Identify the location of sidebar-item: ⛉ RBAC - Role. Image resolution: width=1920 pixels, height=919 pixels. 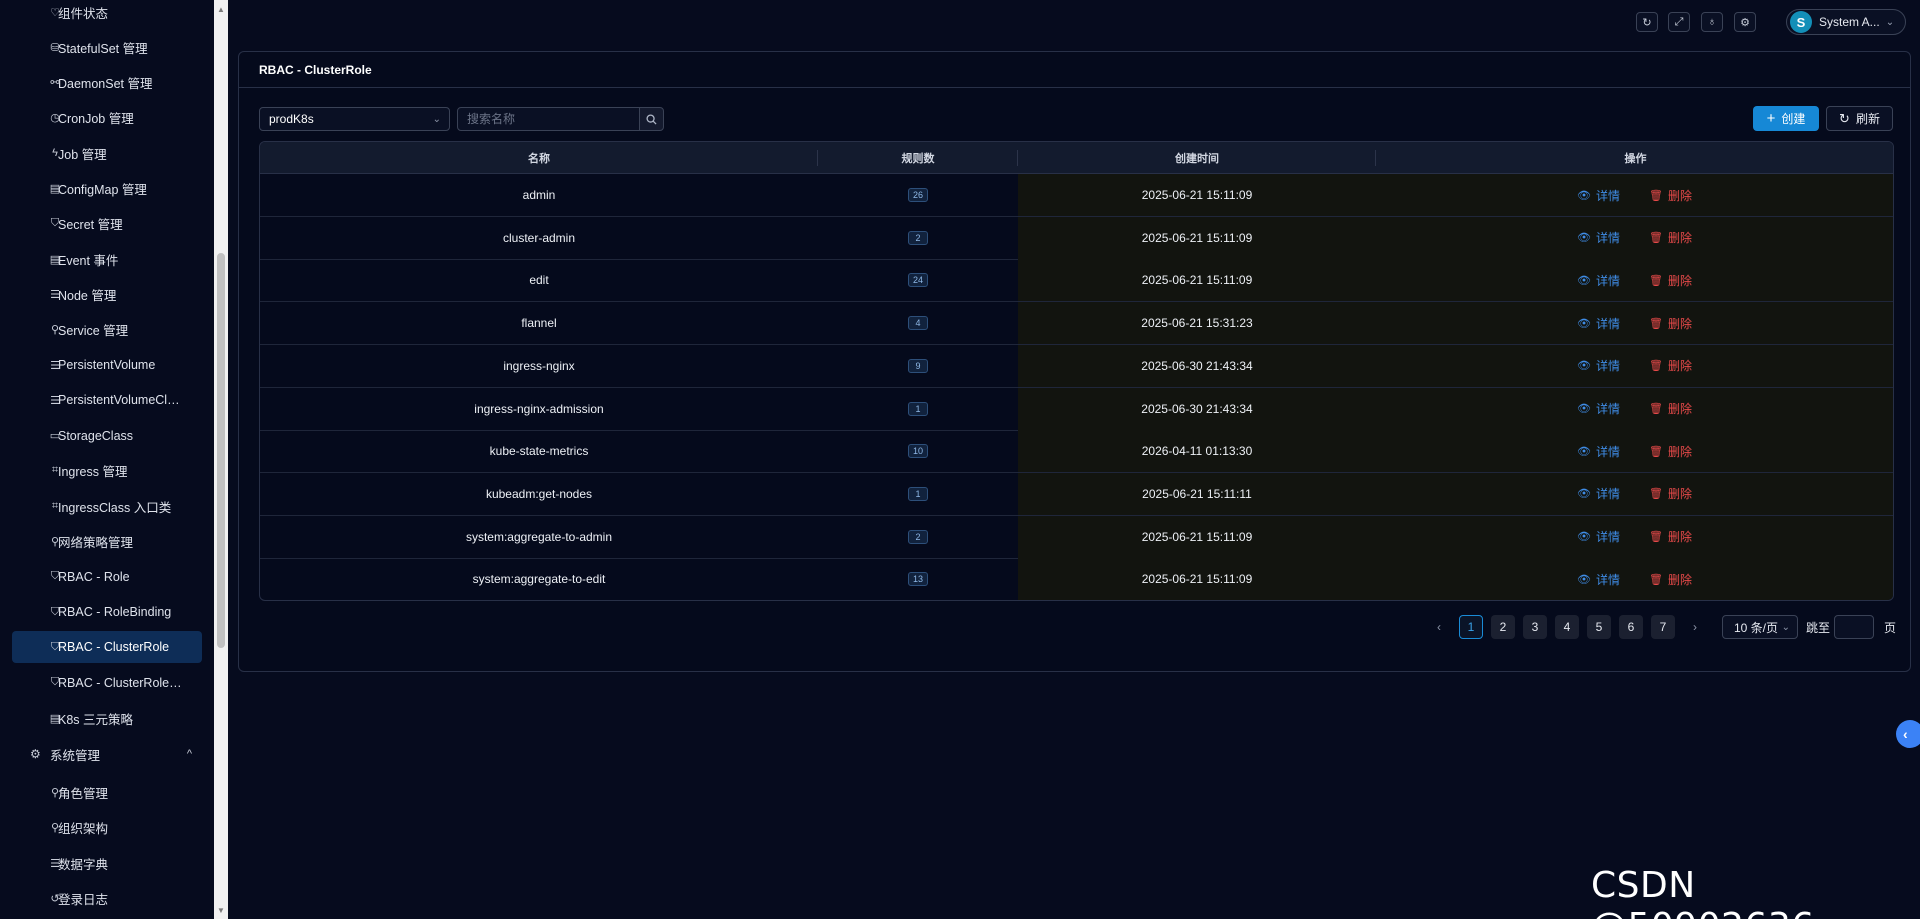
(107, 577).